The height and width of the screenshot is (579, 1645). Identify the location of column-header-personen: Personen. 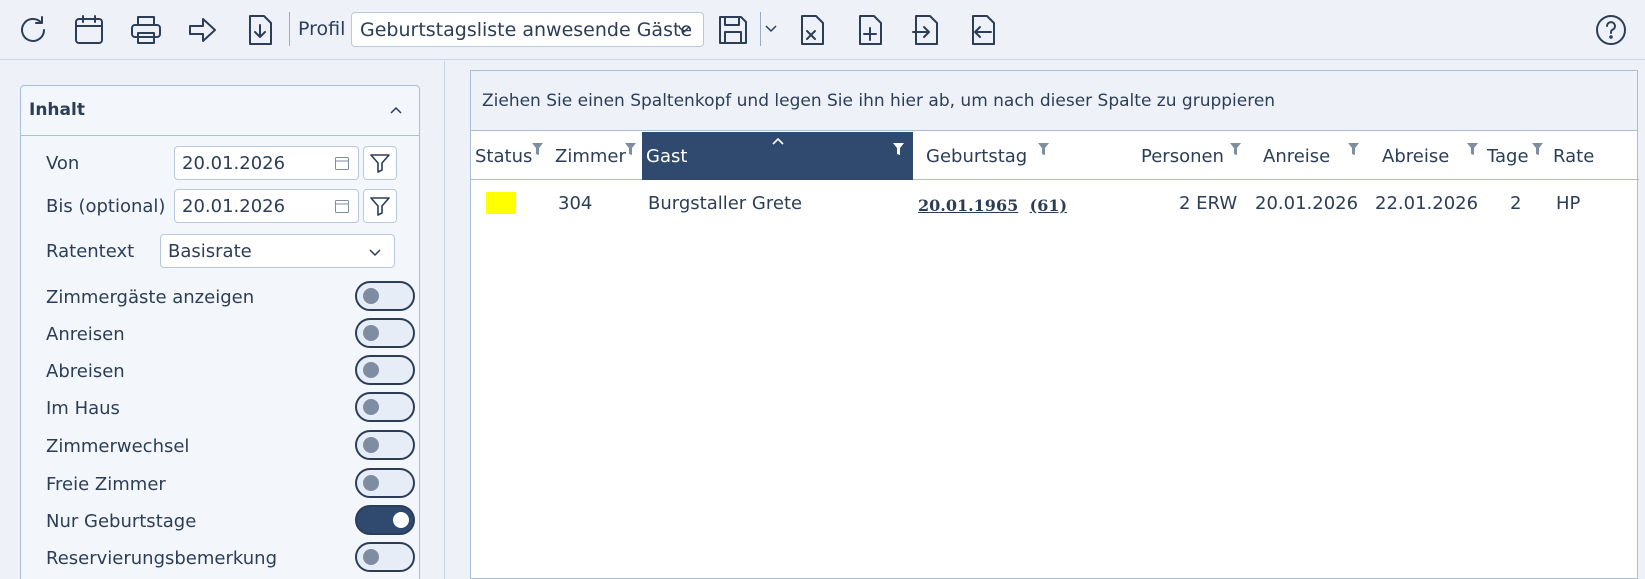
(1182, 156).